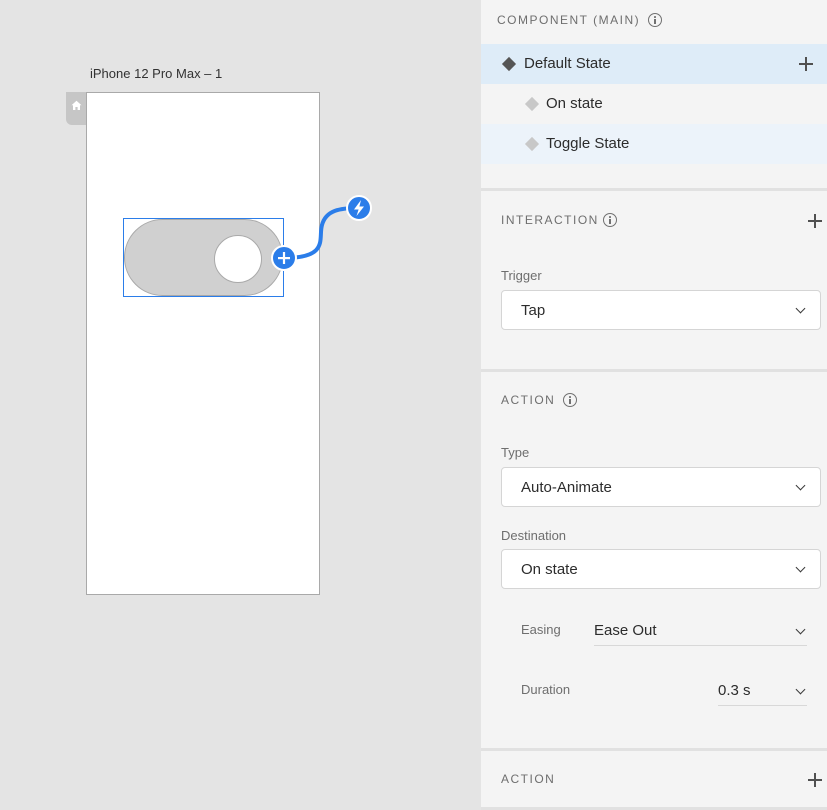  What do you see at coordinates (815, 221) in the screenshot?
I see `add-interaction-button` at bounding box center [815, 221].